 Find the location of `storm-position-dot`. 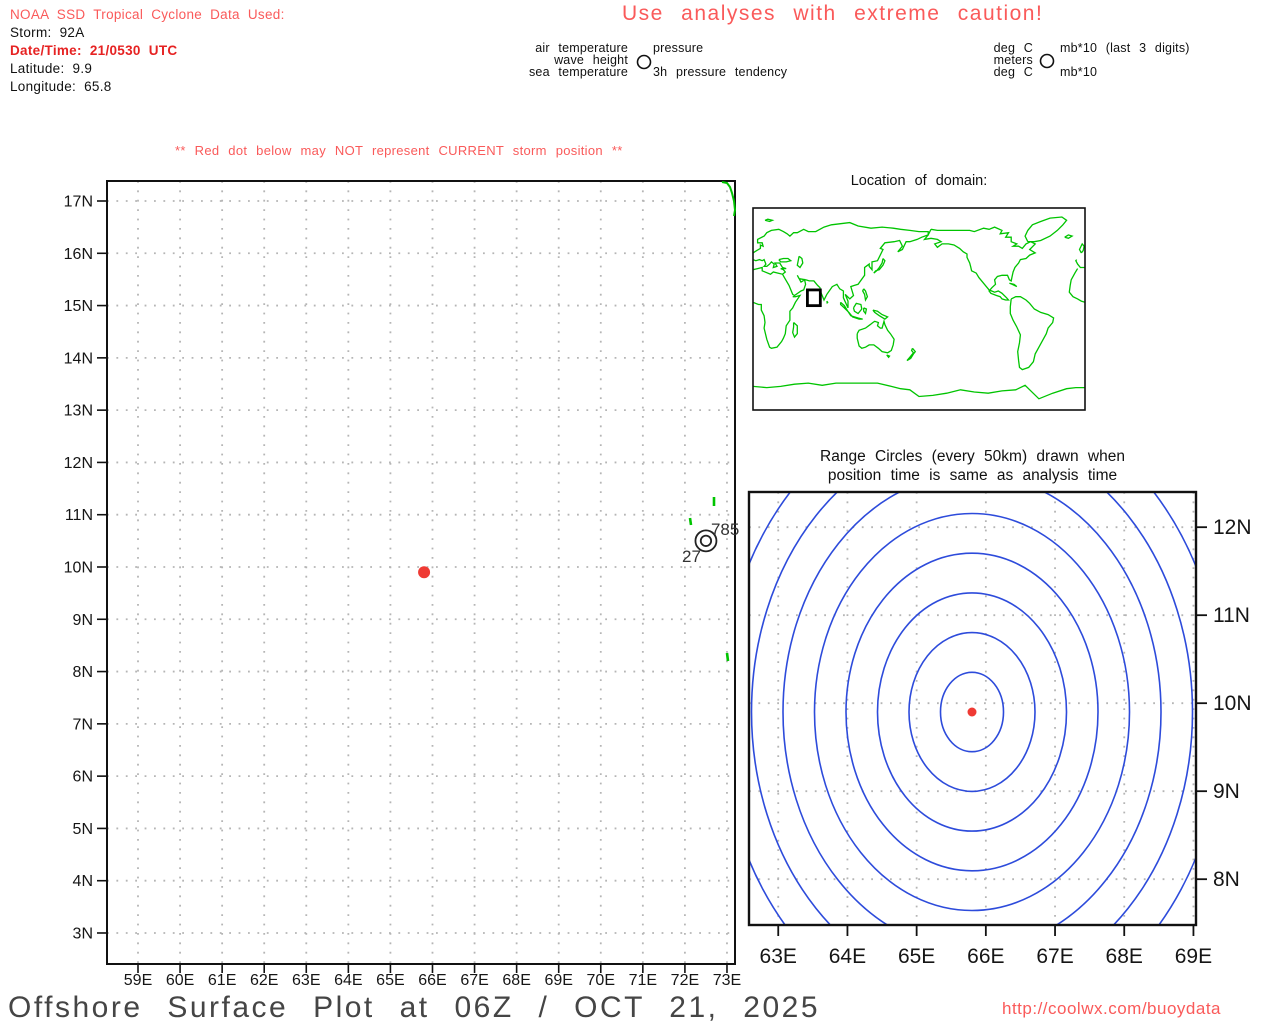

storm-position-dot is located at coordinates (424, 572).